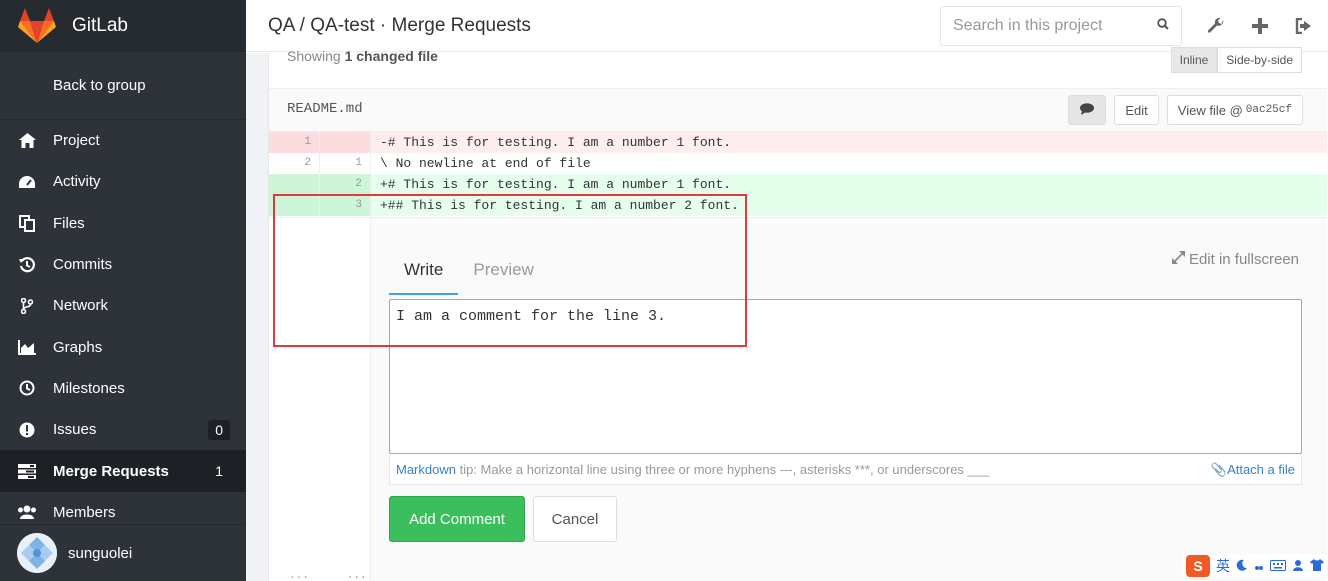 The width and height of the screenshot is (1328, 581). Describe the element at coordinates (27, 430) in the screenshot. I see `exclamation-circle-icon` at that location.